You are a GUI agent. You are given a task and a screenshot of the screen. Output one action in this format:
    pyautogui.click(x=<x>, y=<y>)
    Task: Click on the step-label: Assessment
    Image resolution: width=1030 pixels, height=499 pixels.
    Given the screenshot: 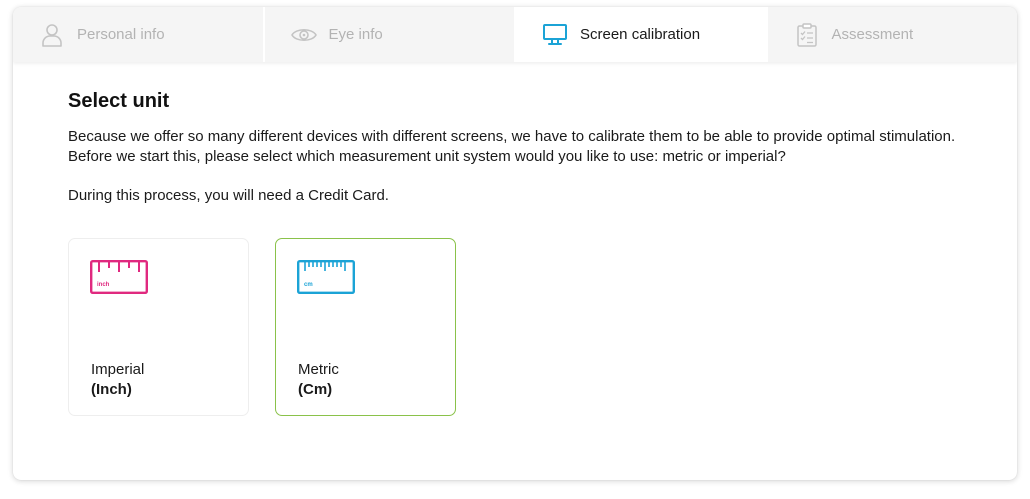 What is the action you would take?
    pyautogui.click(x=872, y=34)
    